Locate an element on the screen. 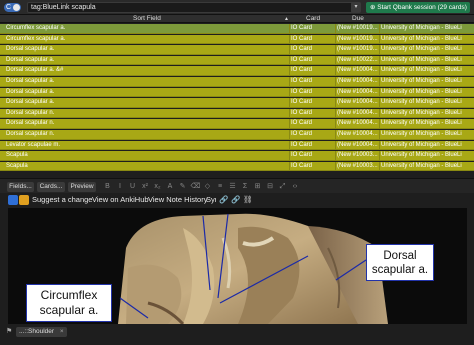  tag-label: ...::Shoulder is located at coordinates (37, 331).